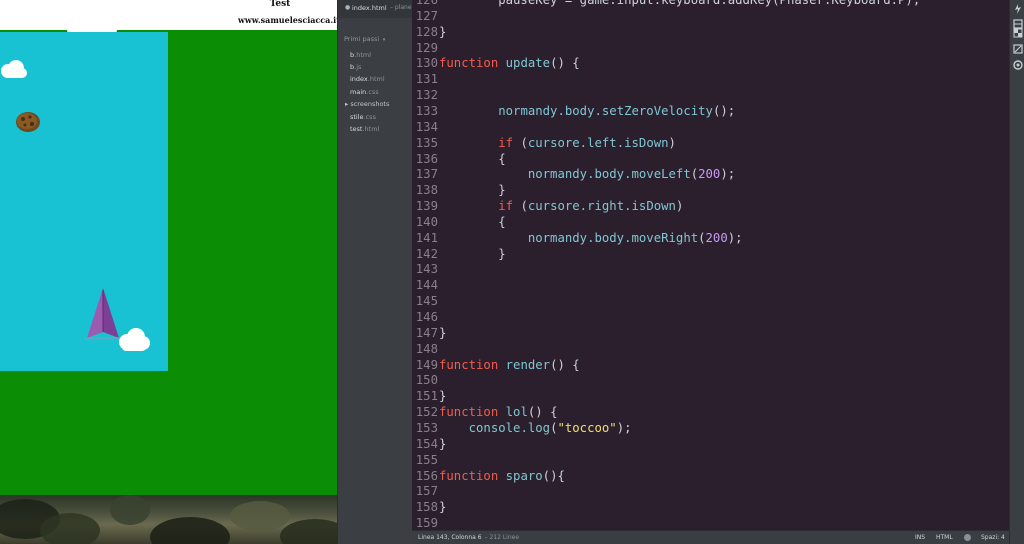  Describe the element at coordinates (598, 142) in the screenshot. I see `code-token: cursore.left.isDown` at that location.